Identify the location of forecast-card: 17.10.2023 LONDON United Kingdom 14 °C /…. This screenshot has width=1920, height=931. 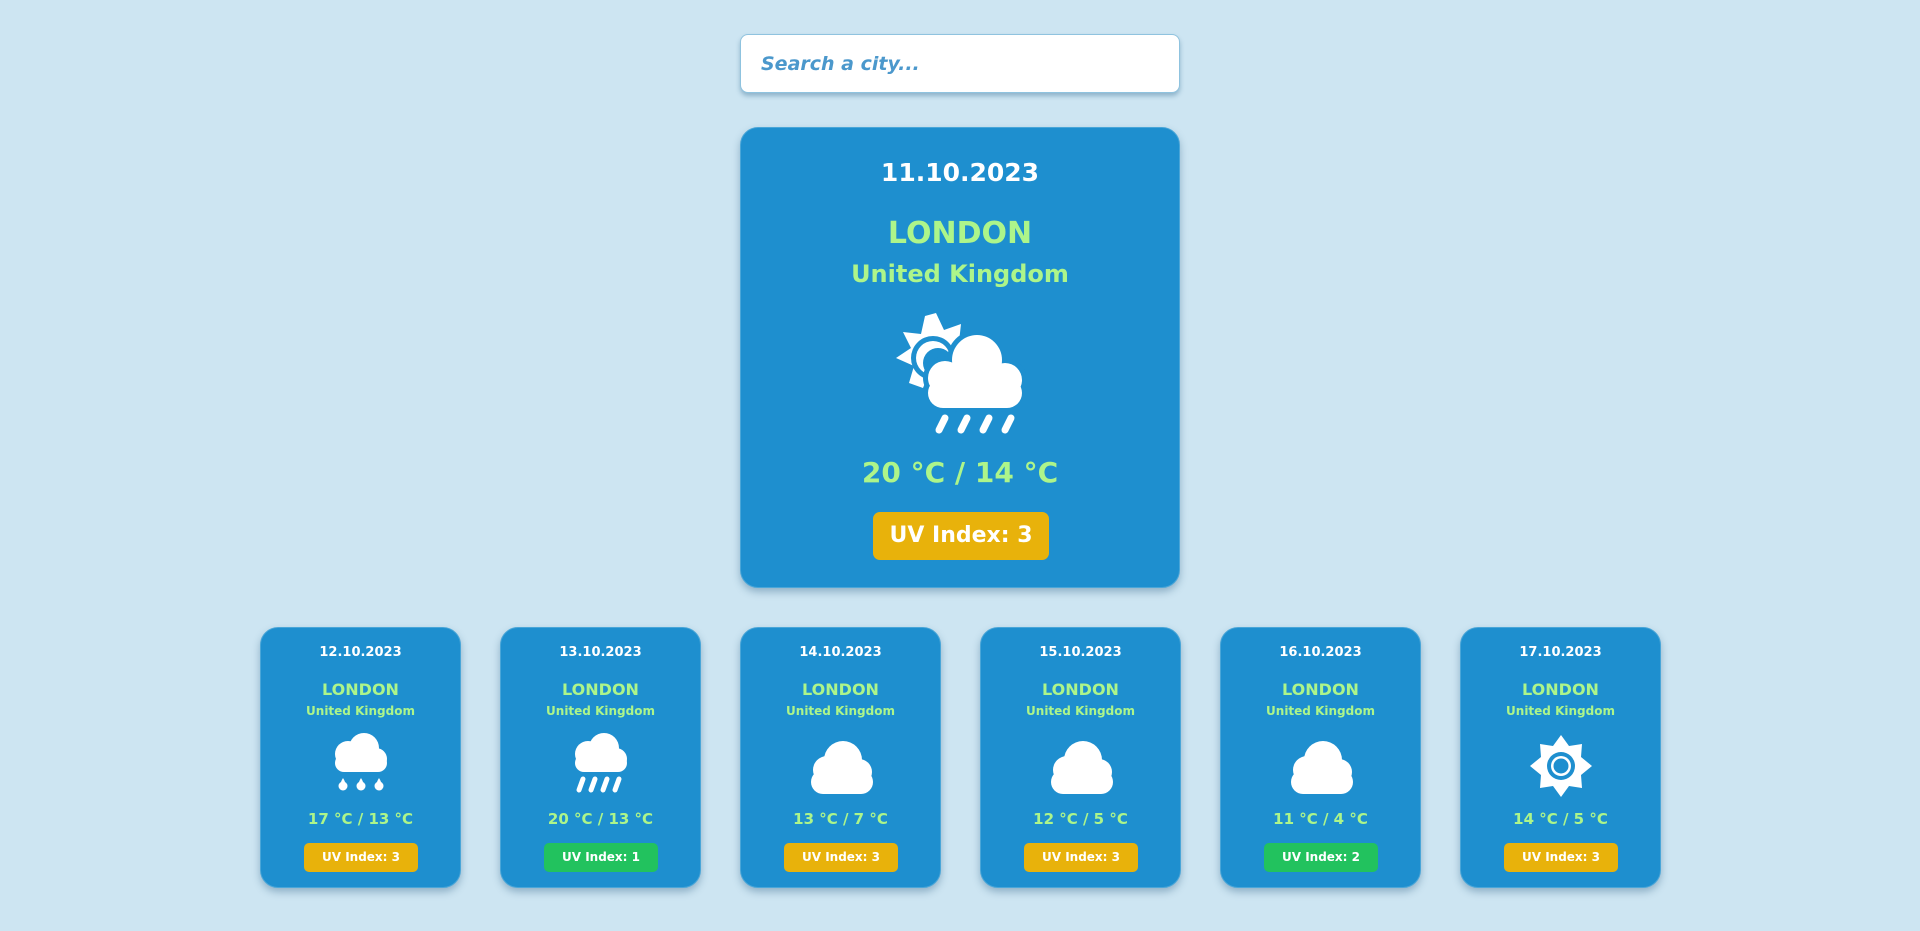
(1560, 757).